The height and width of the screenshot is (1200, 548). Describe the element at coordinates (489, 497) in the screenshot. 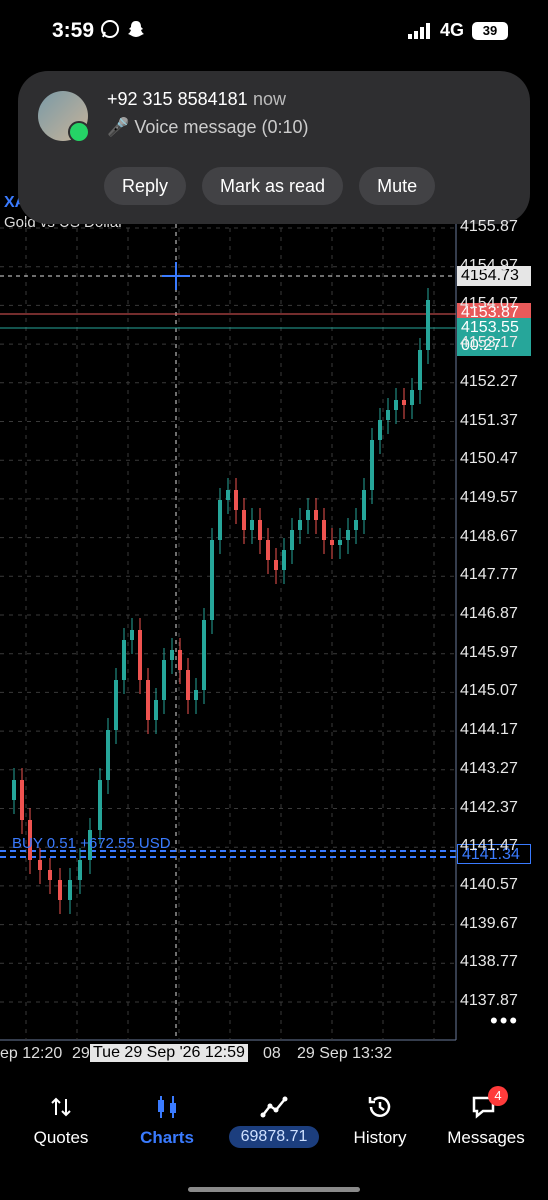

I see `price-axis-label: 4149.57` at that location.